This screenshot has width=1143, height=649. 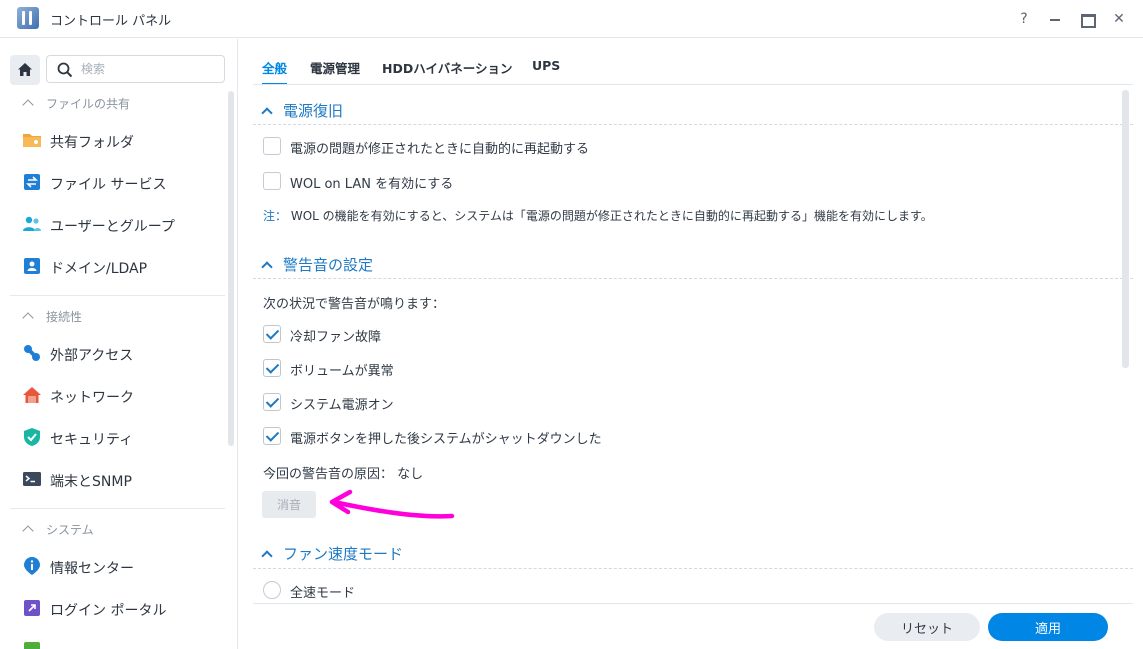 What do you see at coordinates (446, 439) in the screenshot?
I see `checkbox-label: 電源ボタンを押した後システムがシャットダウンした` at bounding box center [446, 439].